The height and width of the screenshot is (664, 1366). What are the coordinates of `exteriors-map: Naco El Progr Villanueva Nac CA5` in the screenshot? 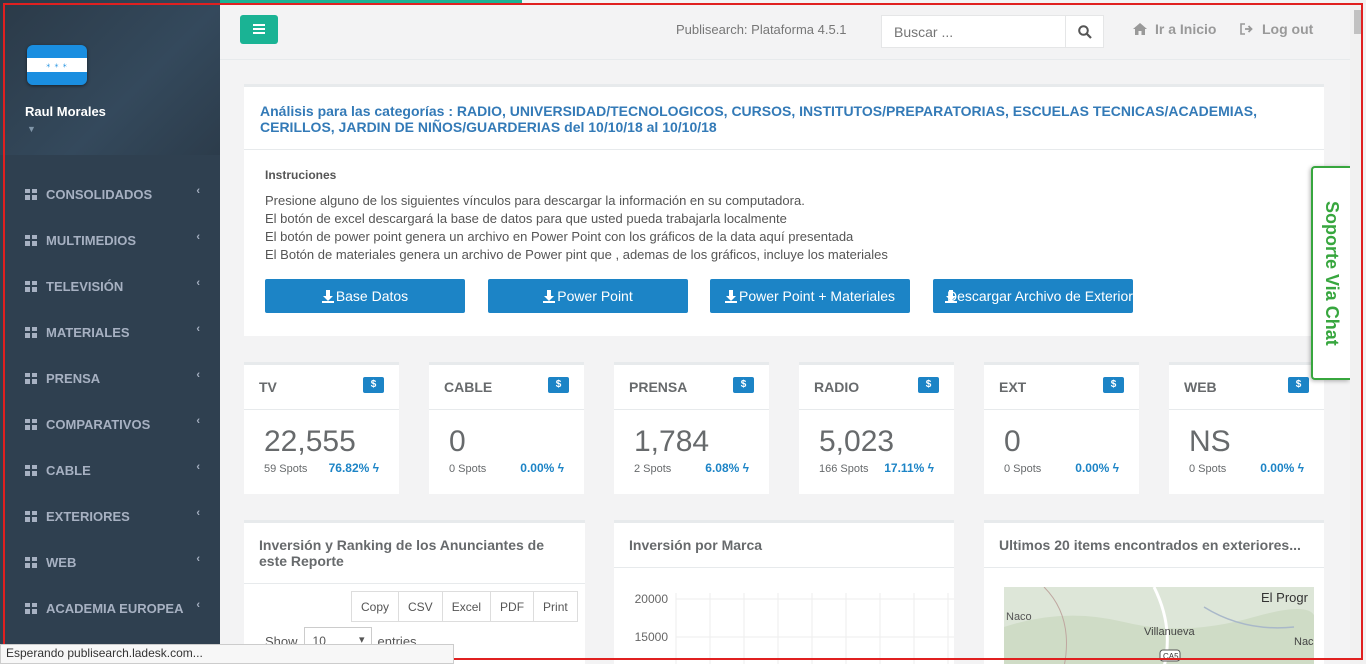 It's located at (1159, 625).